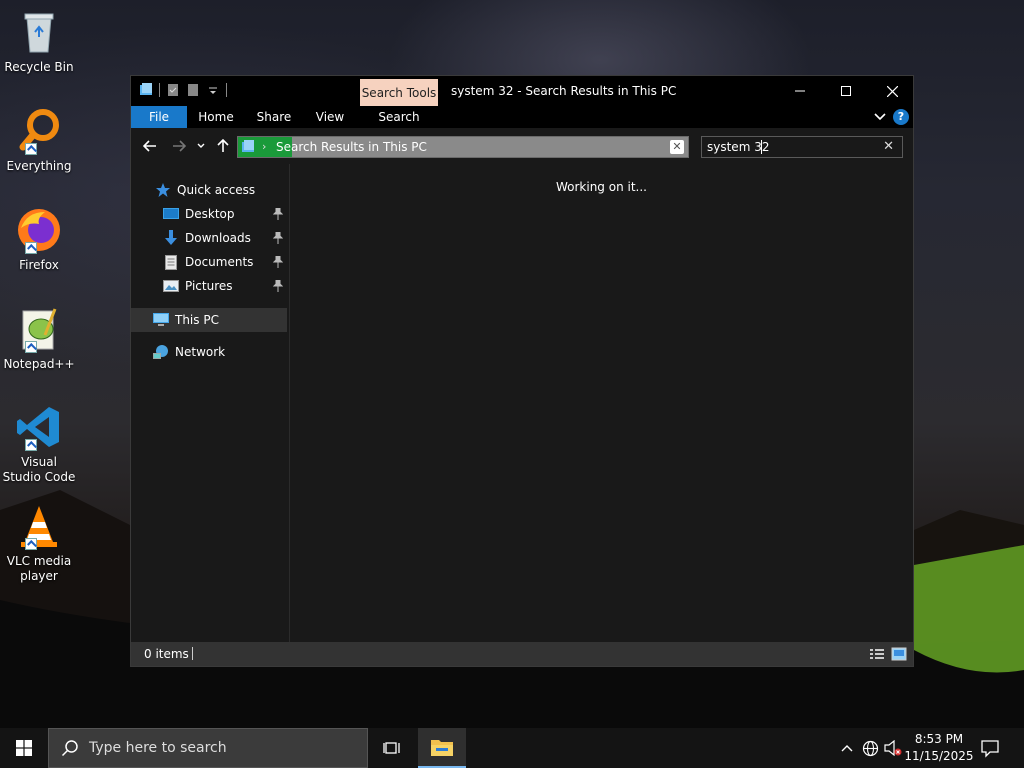  Describe the element at coordinates (939, 748) in the screenshot. I see `taskbar-clock: 8:53 PM 11/15/2025` at that location.